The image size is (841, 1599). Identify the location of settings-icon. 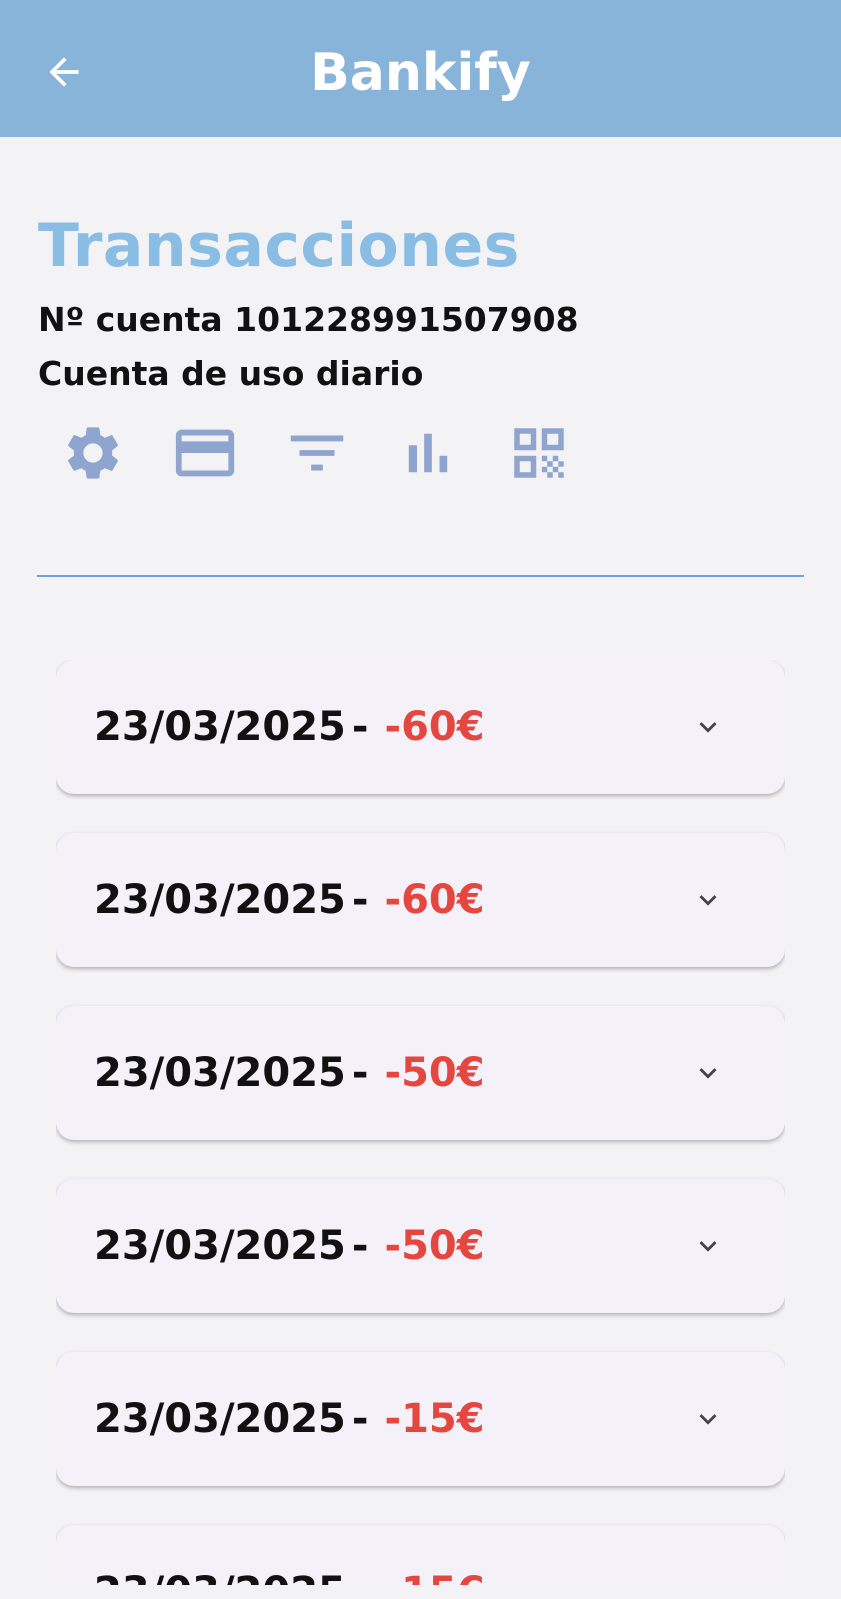
(93, 453).